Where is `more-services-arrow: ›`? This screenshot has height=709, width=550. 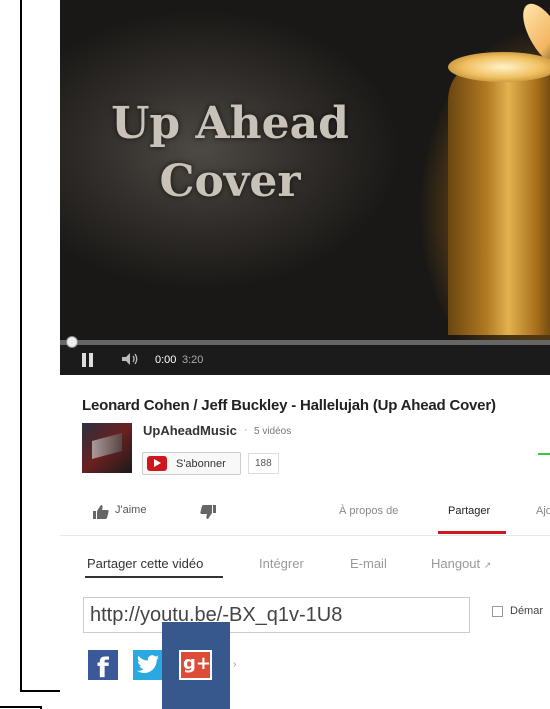 more-services-arrow: › is located at coordinates (234, 664).